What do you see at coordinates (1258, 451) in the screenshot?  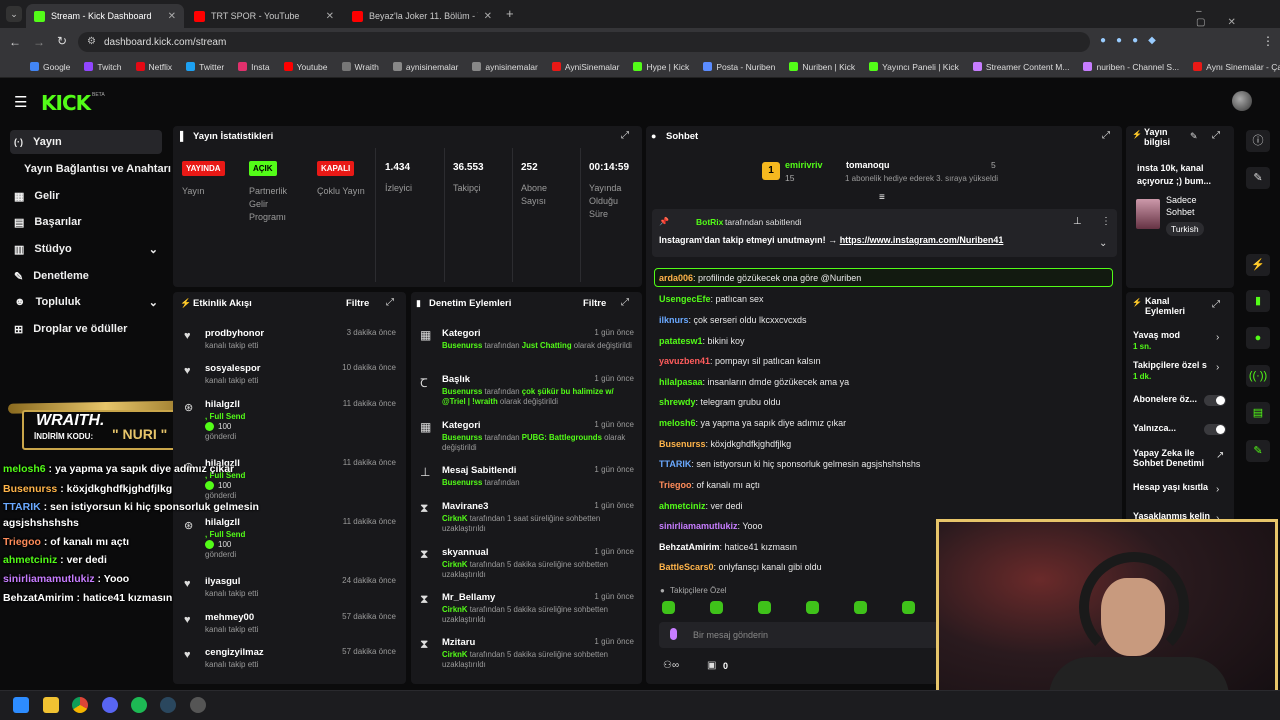 I see `wrench-rail-icon: ✎` at bounding box center [1258, 451].